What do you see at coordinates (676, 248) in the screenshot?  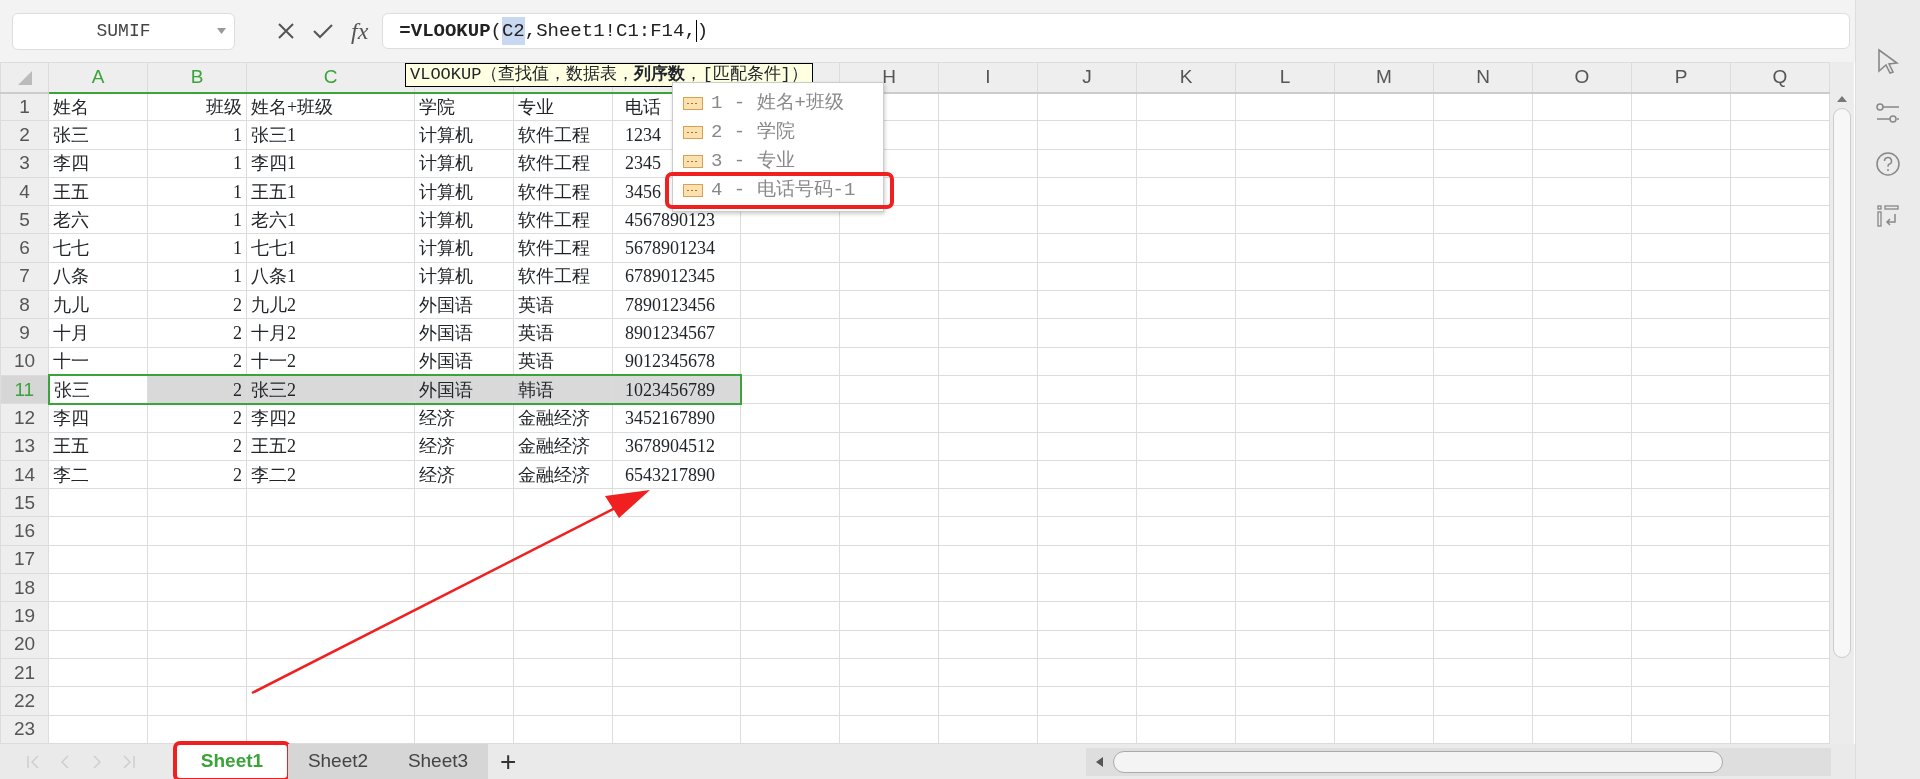 I see `table-cell: 5678901234` at bounding box center [676, 248].